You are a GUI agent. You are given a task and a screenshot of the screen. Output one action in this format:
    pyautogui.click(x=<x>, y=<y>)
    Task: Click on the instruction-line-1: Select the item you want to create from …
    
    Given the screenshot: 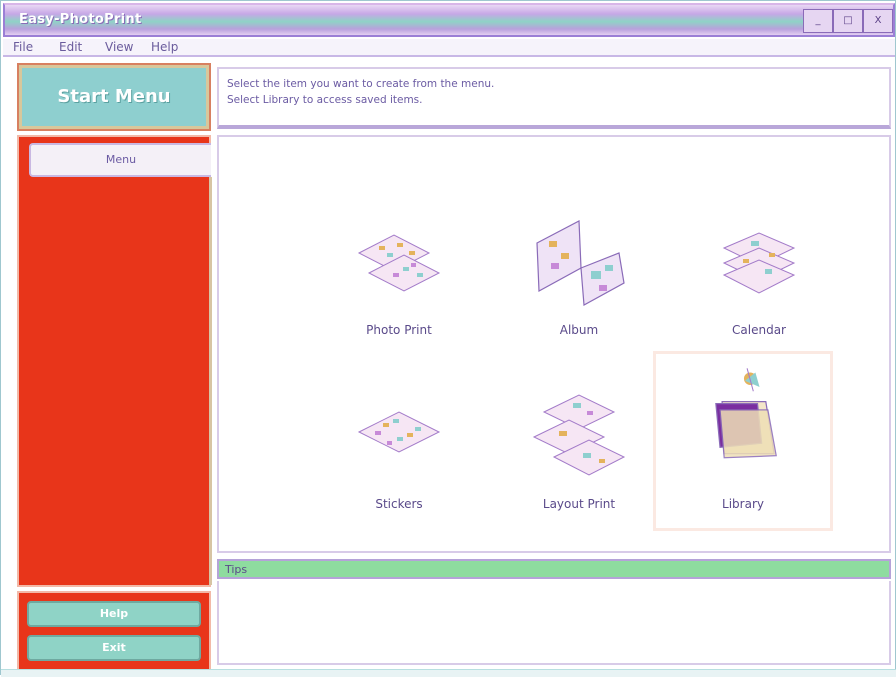 What is the action you would take?
    pyautogui.click(x=361, y=84)
    